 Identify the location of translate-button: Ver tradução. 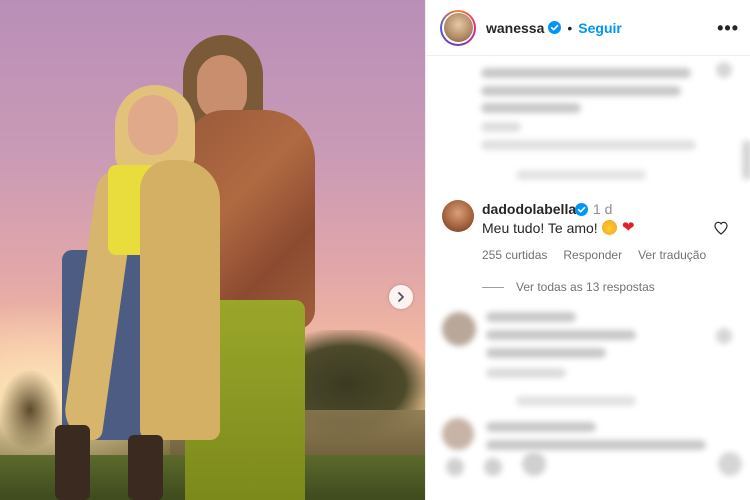
(672, 255).